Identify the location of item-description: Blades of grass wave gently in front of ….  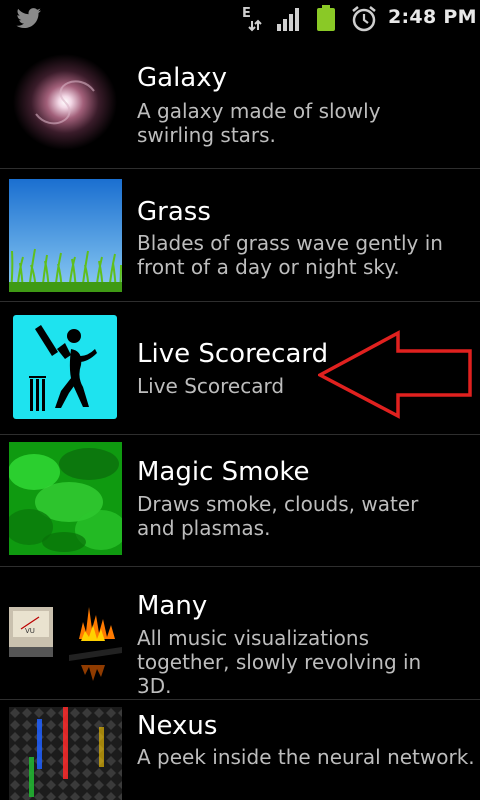
(290, 255).